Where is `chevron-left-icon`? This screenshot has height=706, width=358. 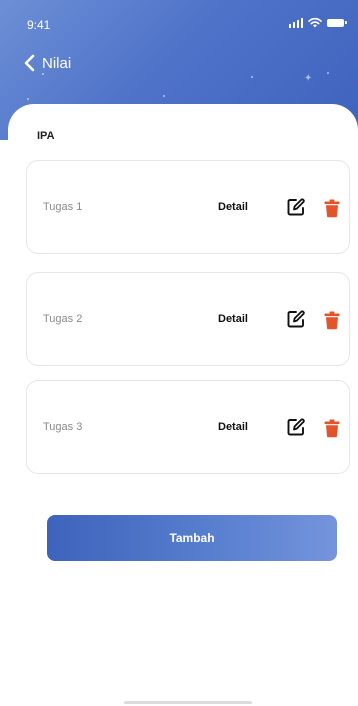
chevron-left-icon is located at coordinates (29, 63).